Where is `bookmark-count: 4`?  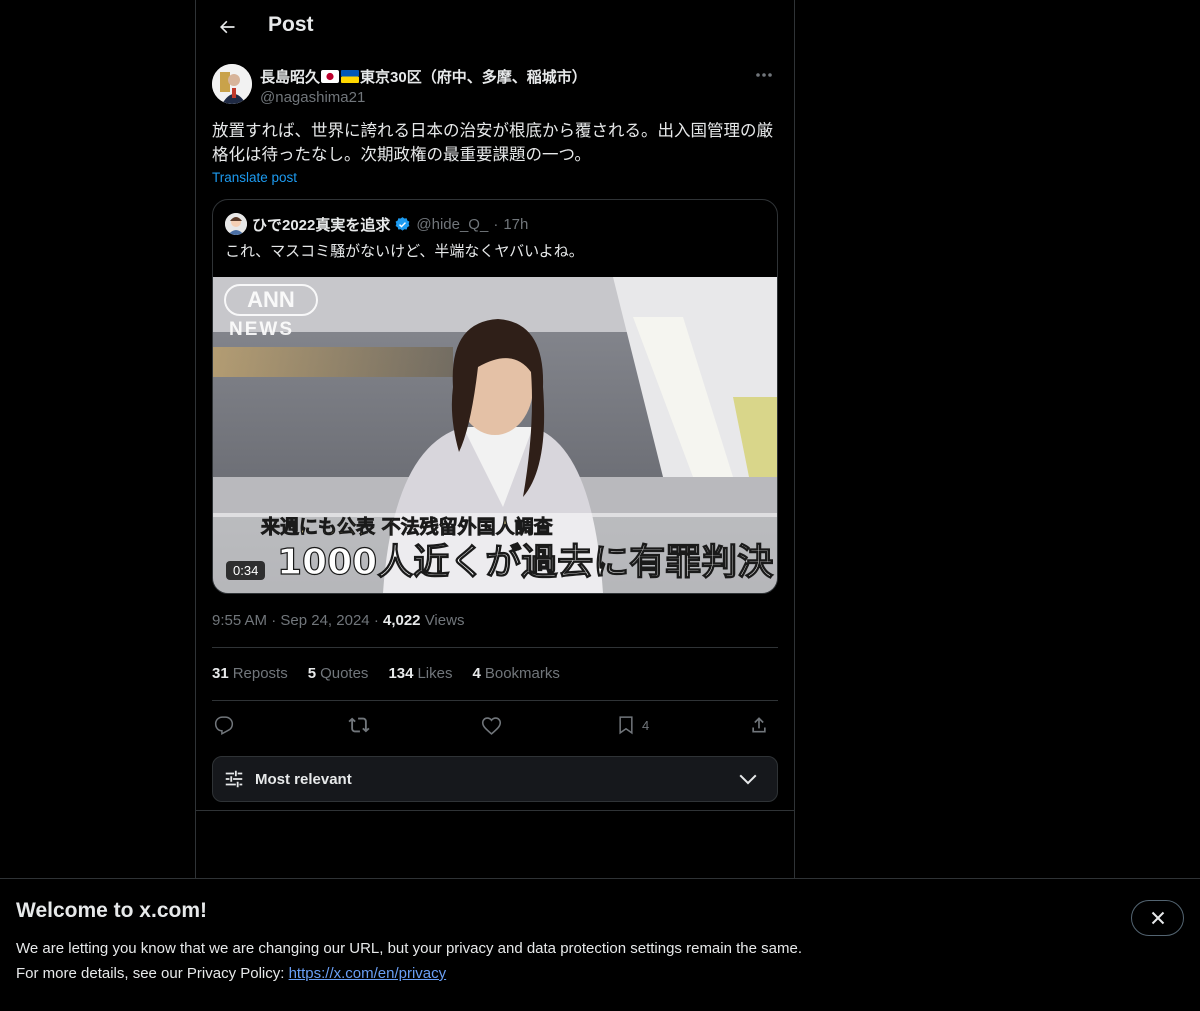
bookmark-count: 4 is located at coordinates (646, 725).